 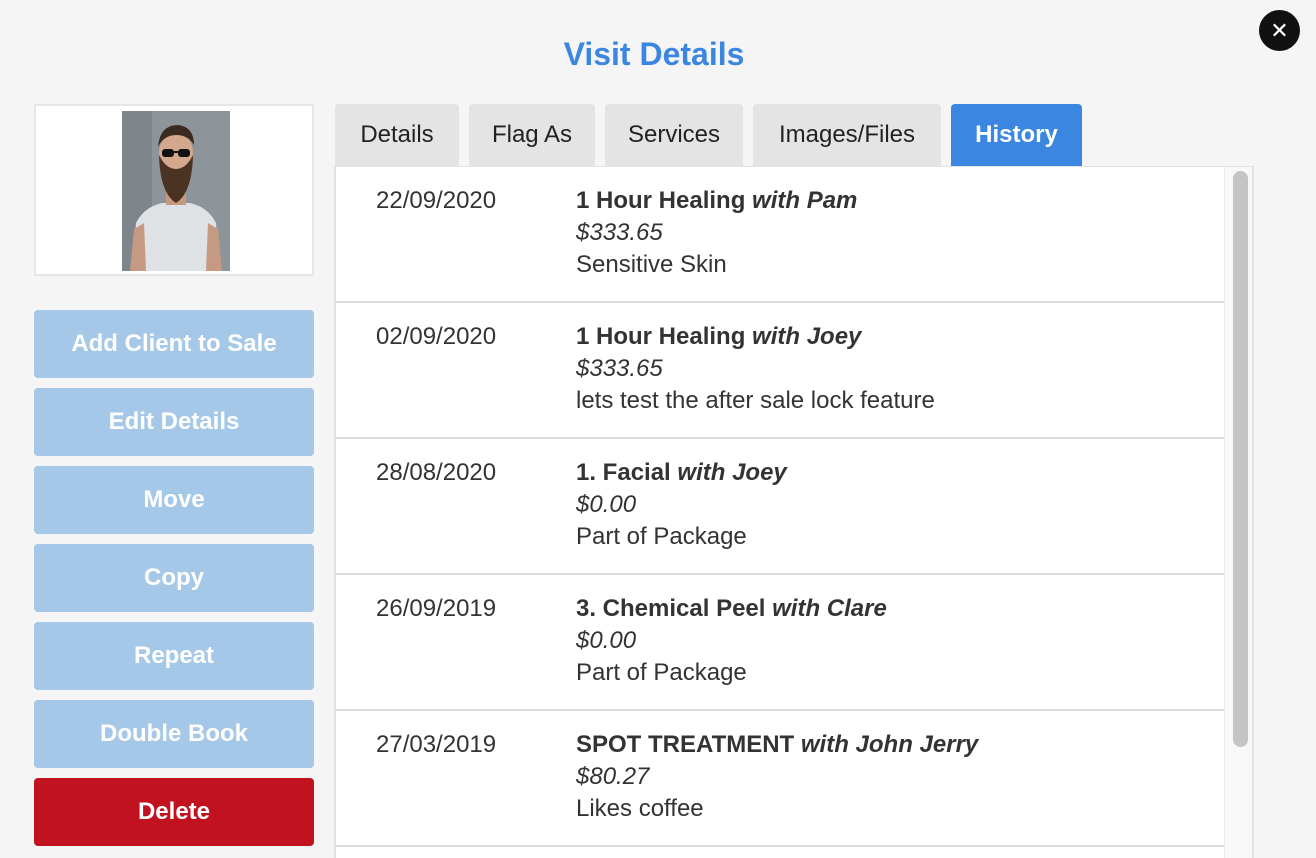 What do you see at coordinates (1016, 135) in the screenshot?
I see `tab-history: History` at bounding box center [1016, 135].